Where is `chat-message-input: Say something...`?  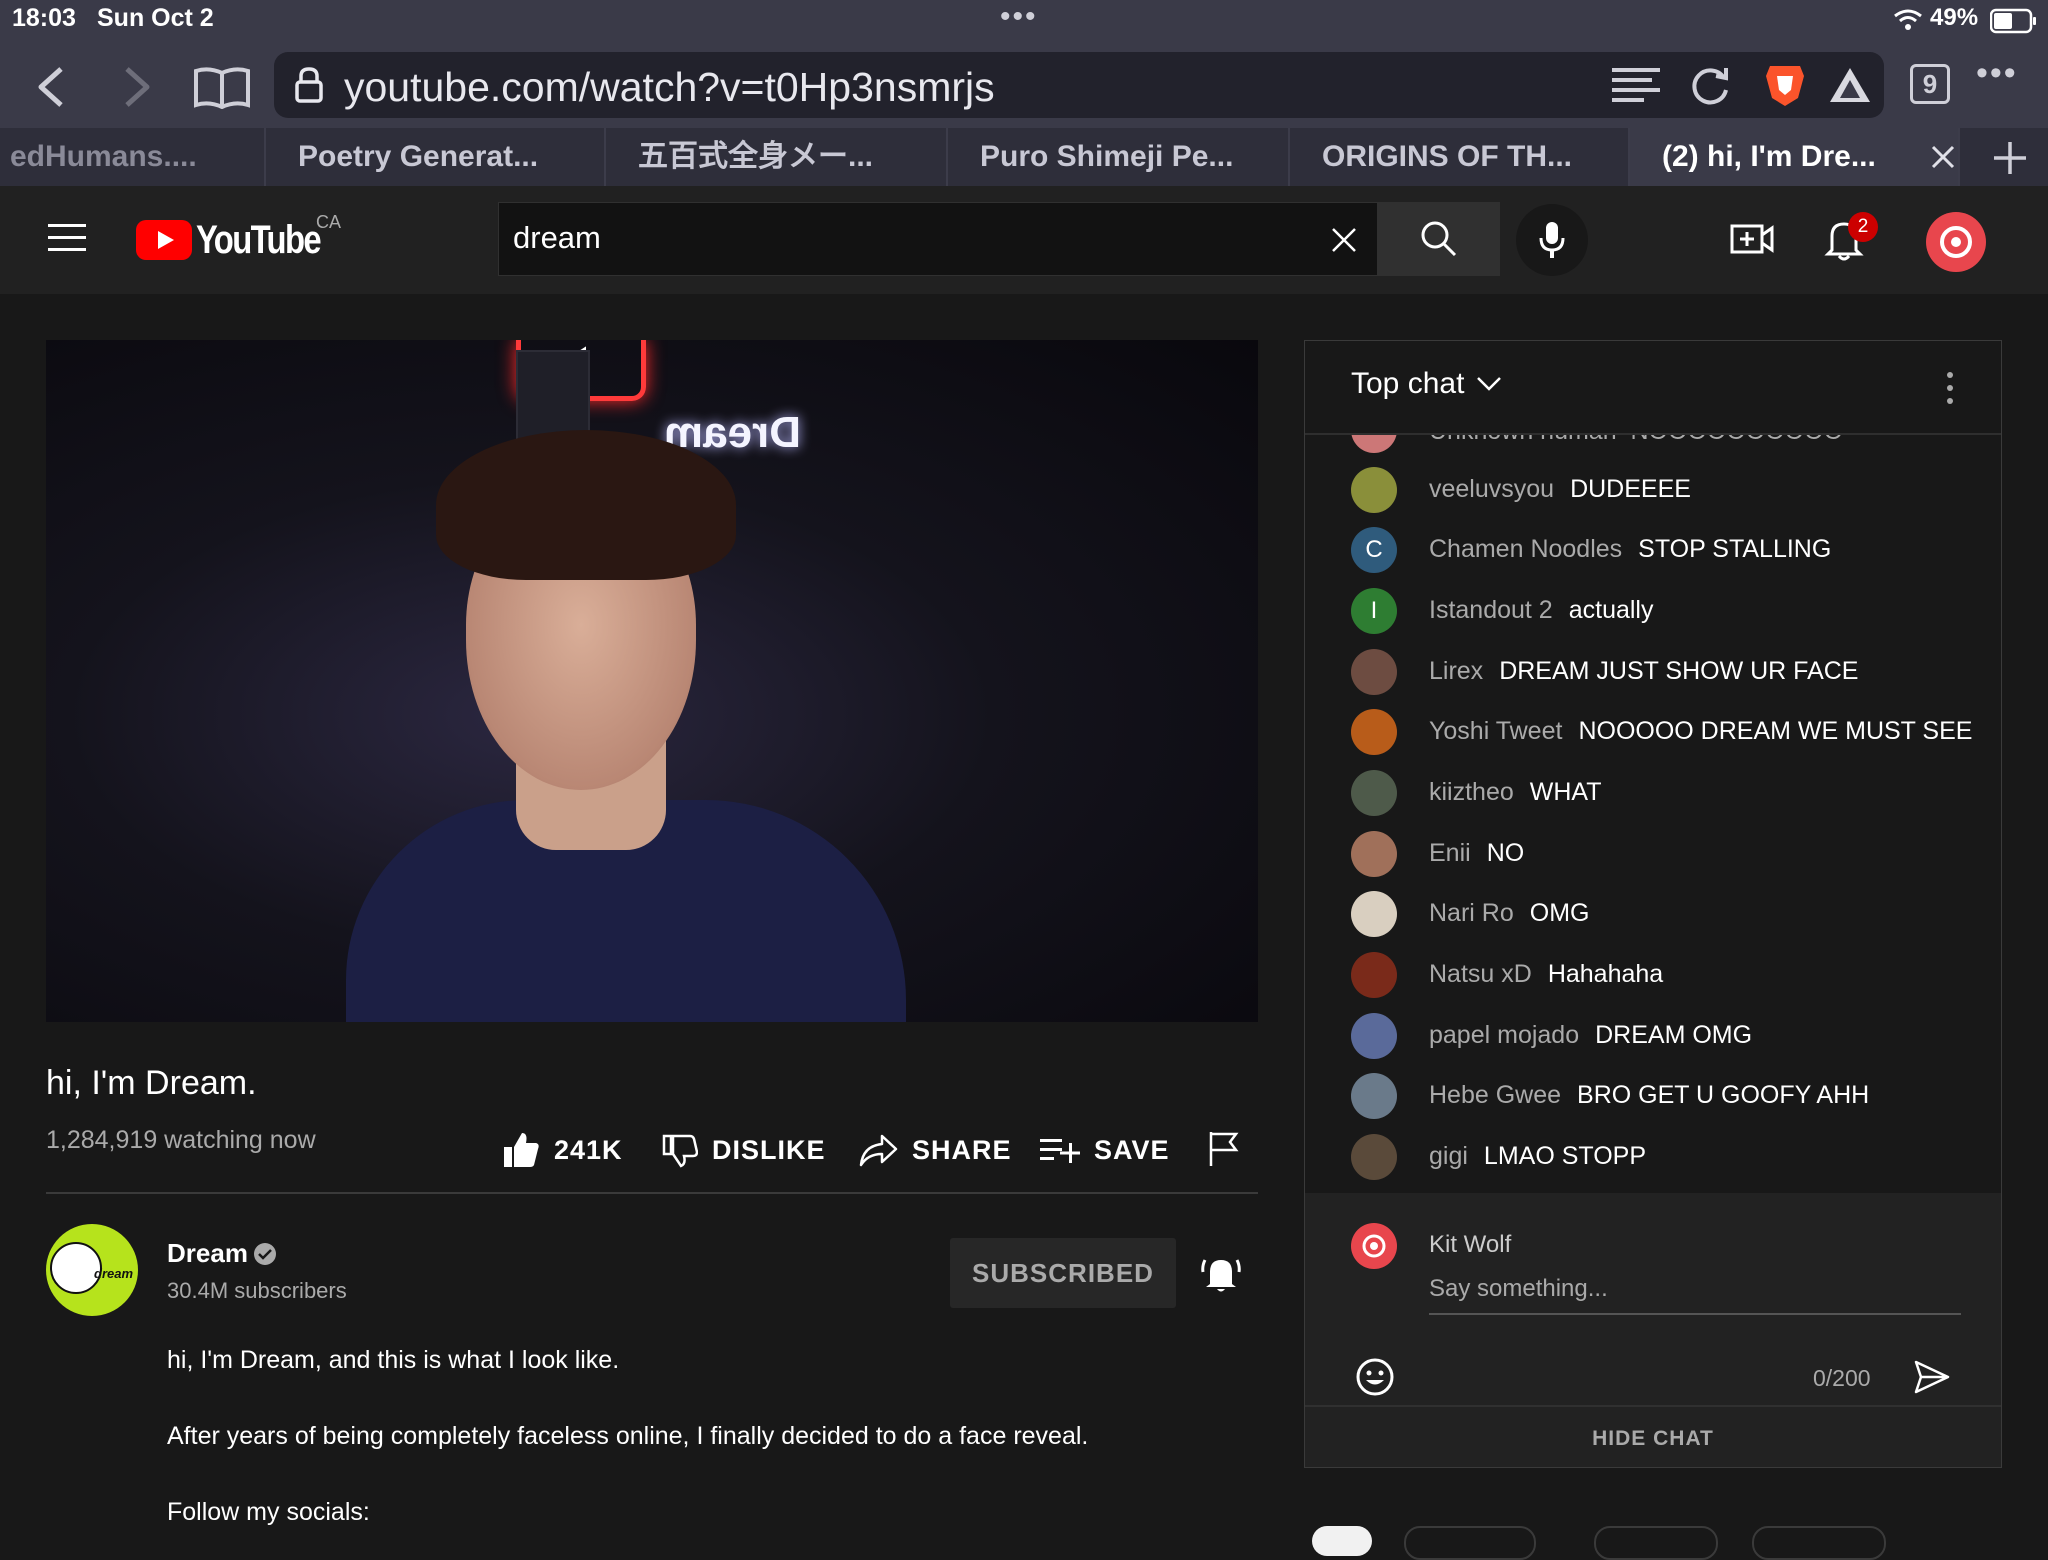 chat-message-input: Say something... is located at coordinates (1695, 1294).